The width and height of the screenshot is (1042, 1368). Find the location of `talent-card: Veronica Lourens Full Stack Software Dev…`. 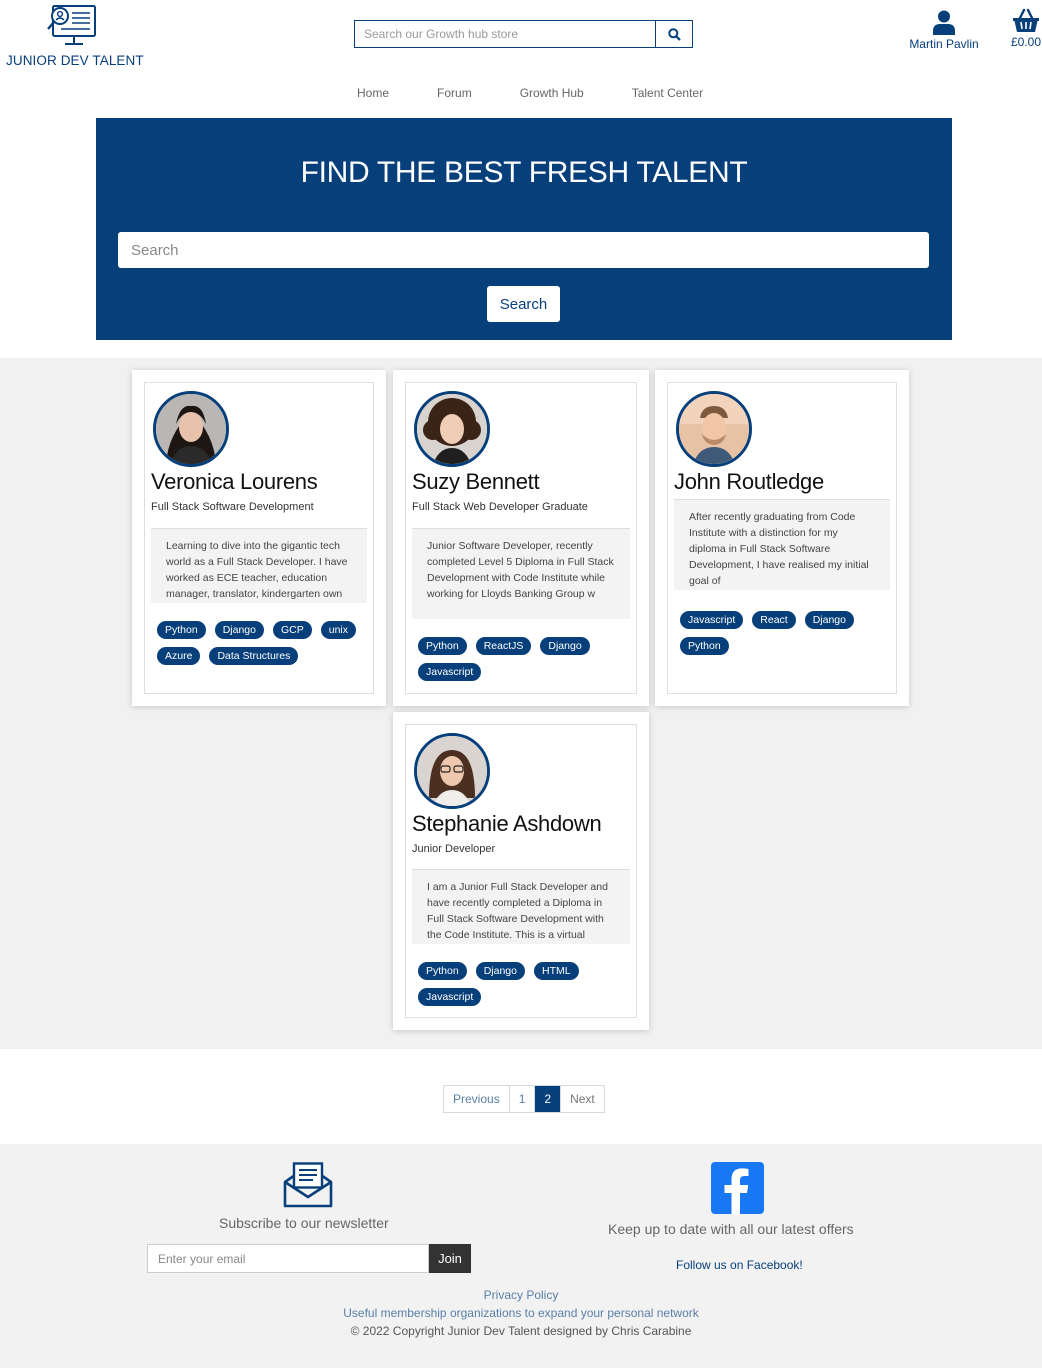

talent-card: Veronica Lourens Full Stack Software Dev… is located at coordinates (259, 538).